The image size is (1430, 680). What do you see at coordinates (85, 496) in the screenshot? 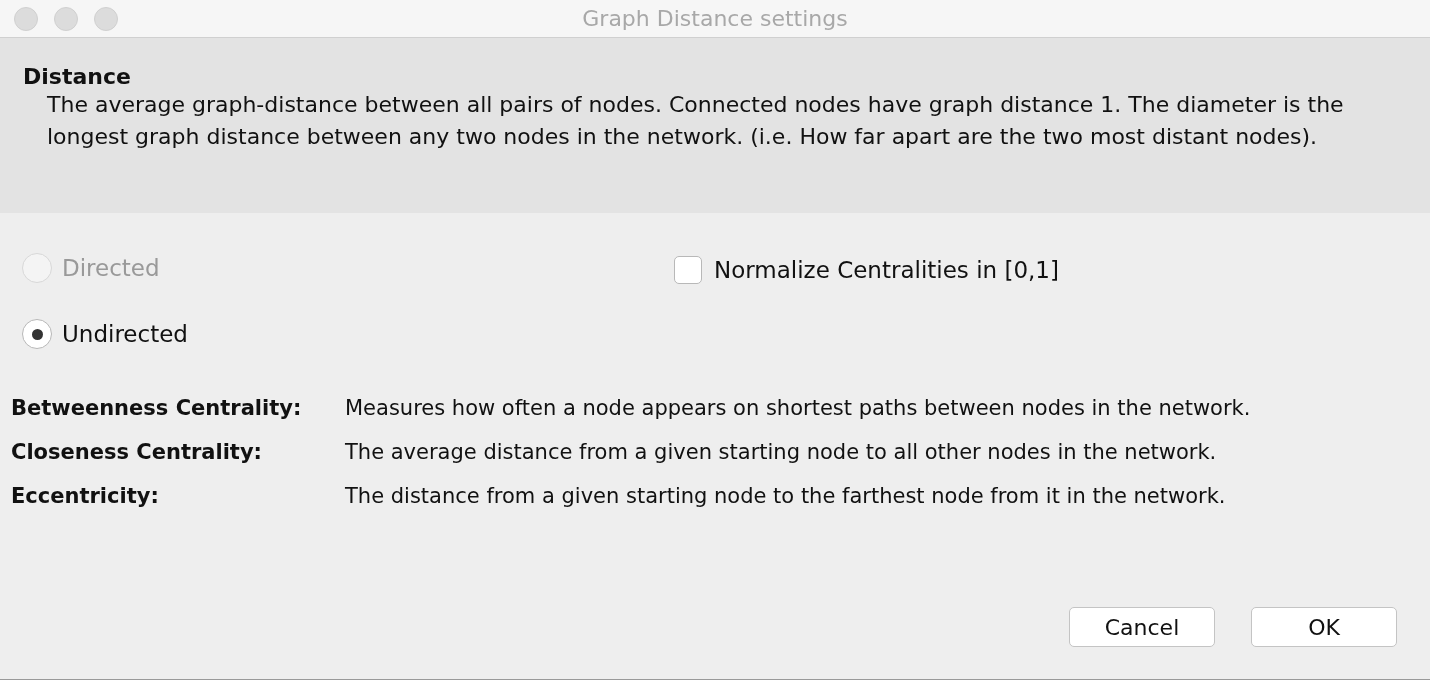
I see `term-label: Eccentricity:` at bounding box center [85, 496].